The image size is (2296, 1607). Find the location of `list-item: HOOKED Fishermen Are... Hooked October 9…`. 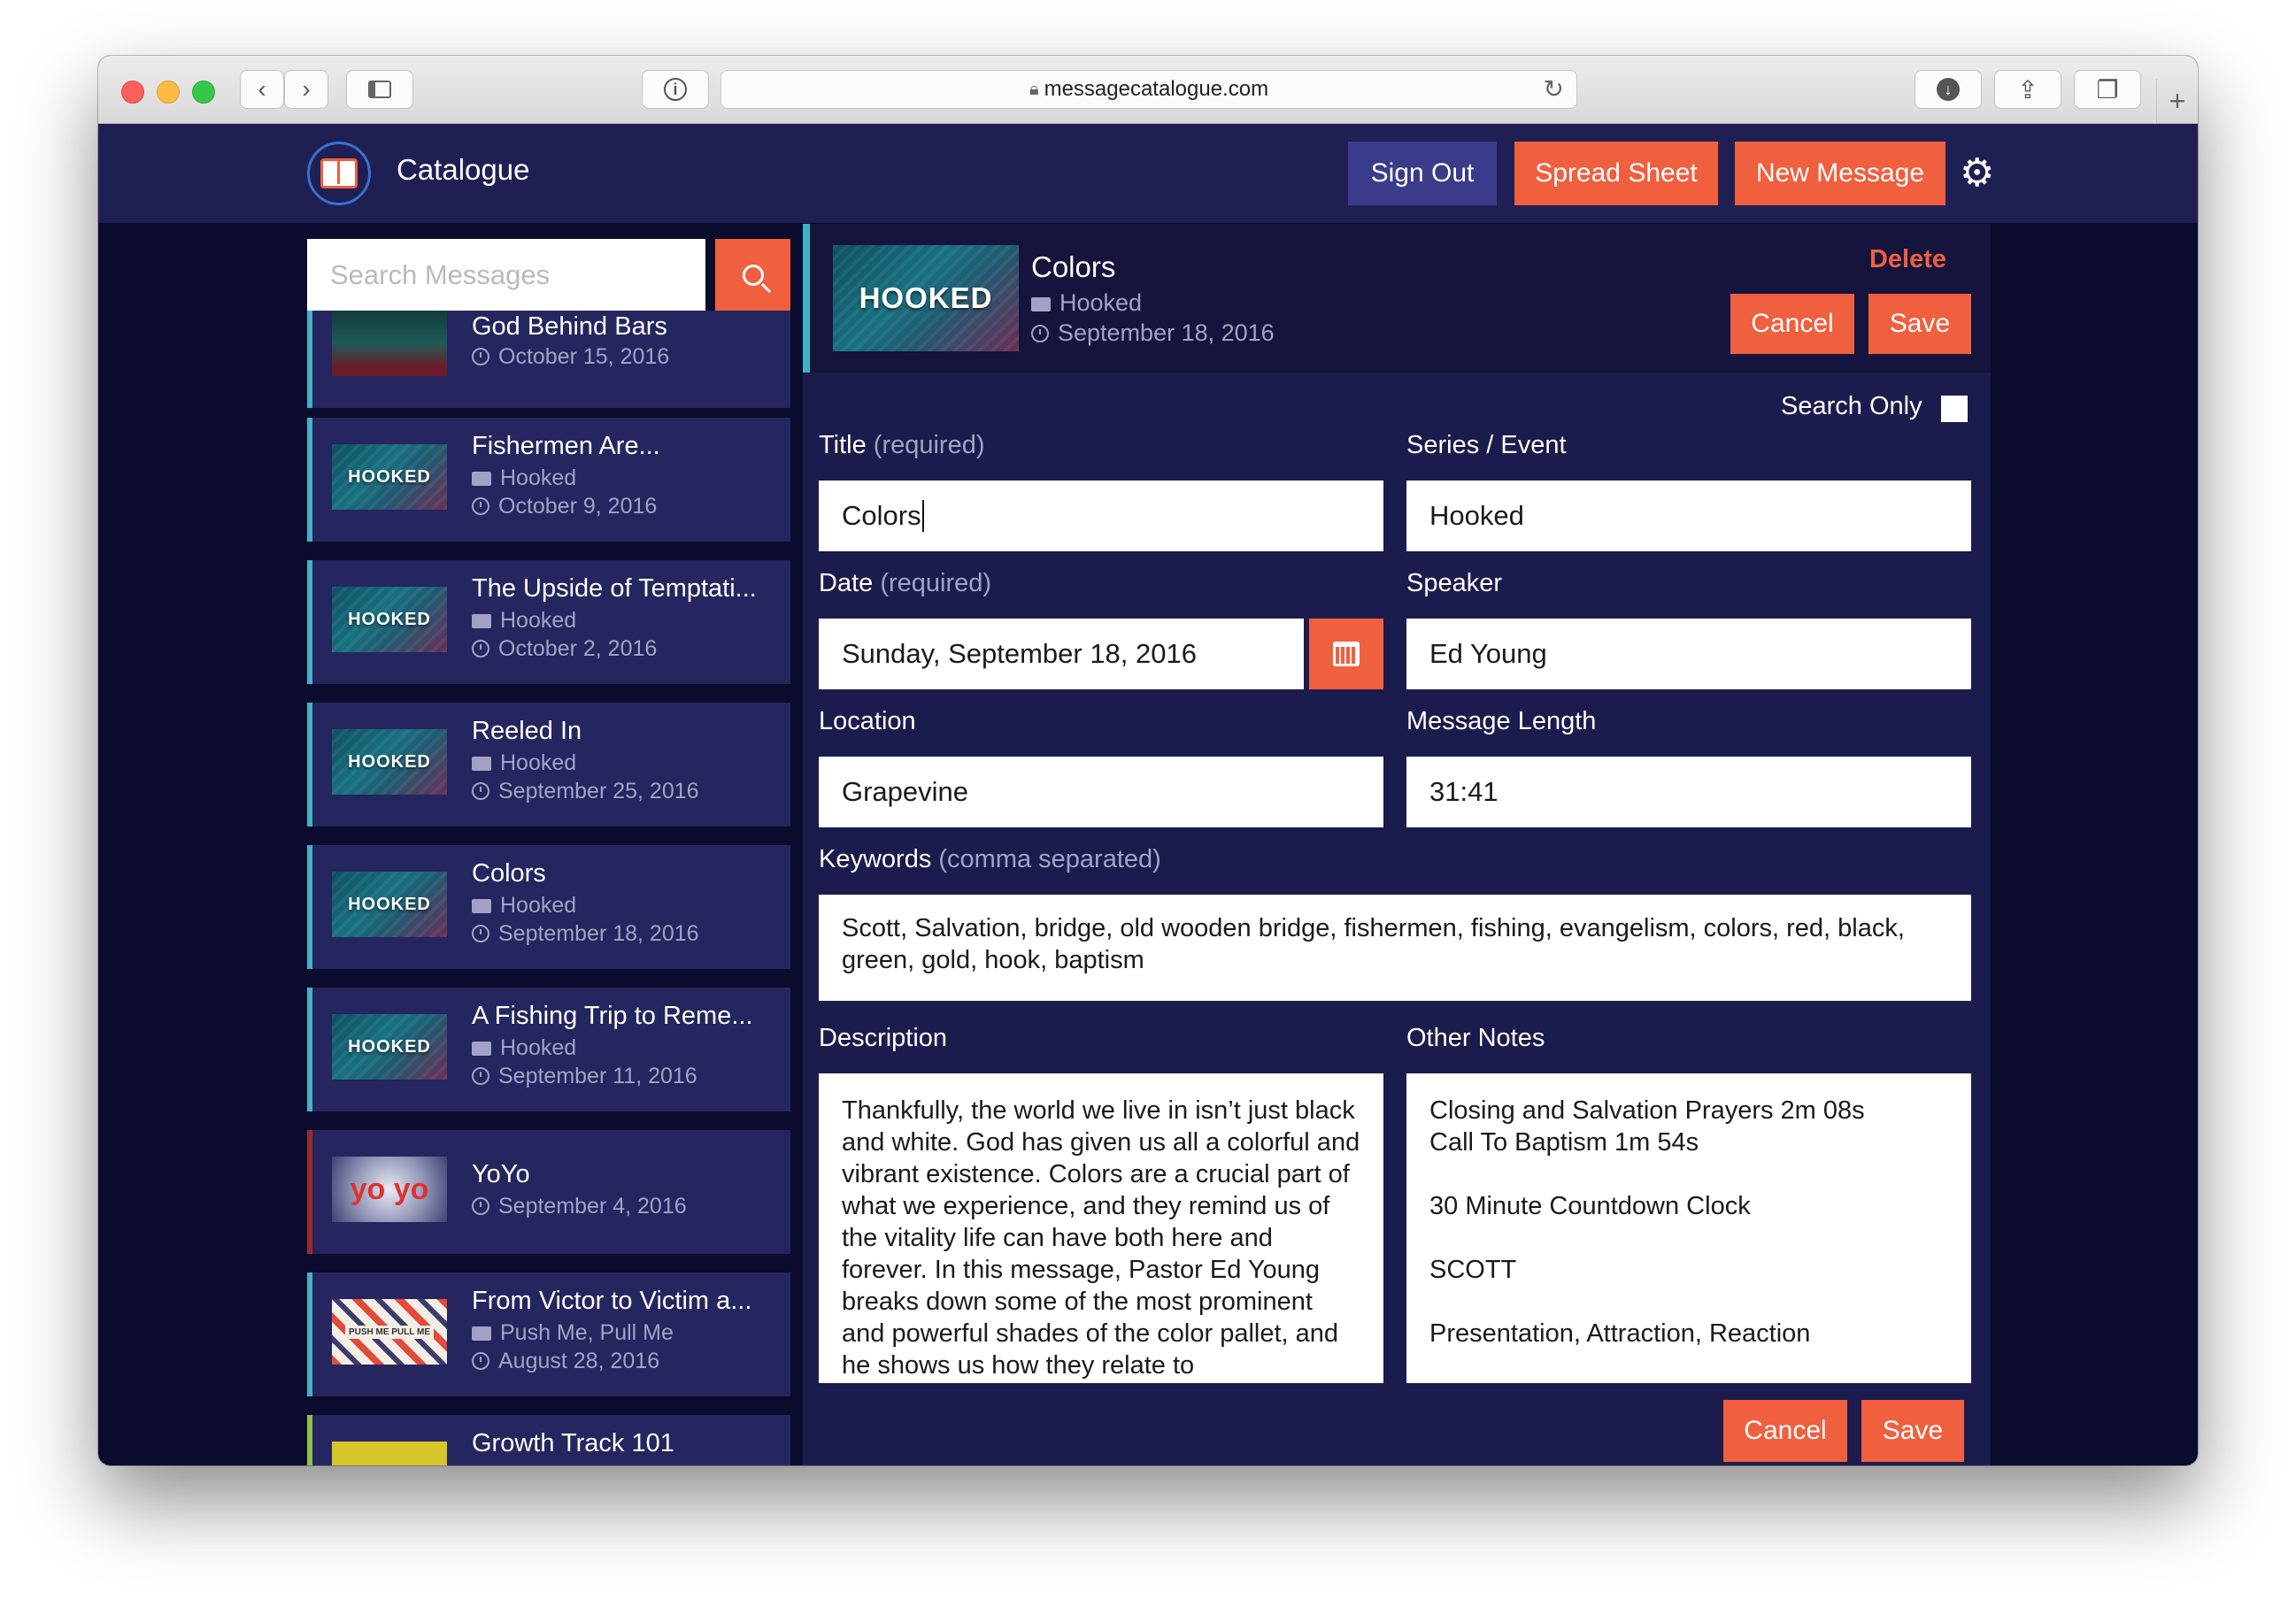

list-item: HOOKED Fishermen Are... Hooked October 9… is located at coordinates (548, 480).